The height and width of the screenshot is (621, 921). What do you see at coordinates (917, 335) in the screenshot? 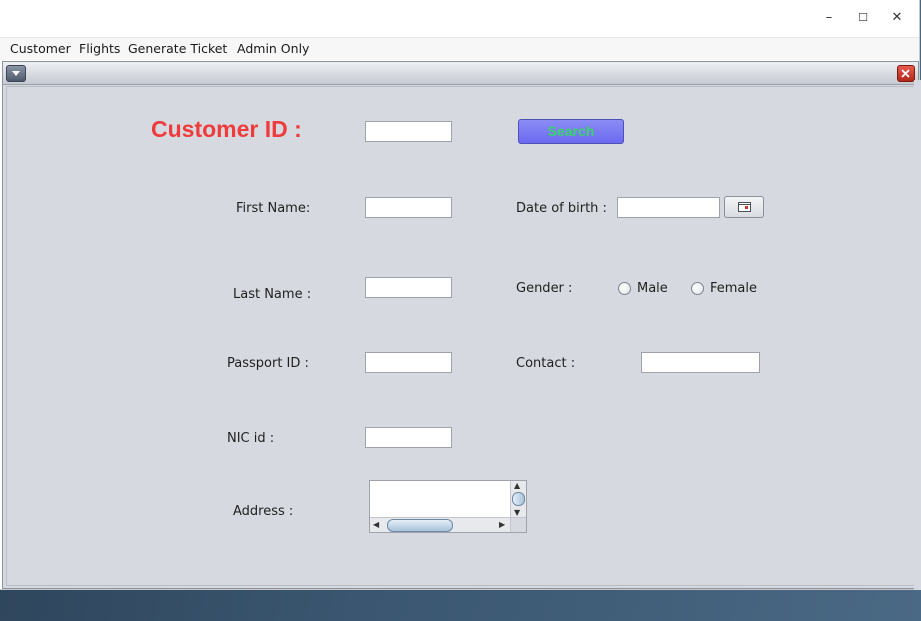
I see `background-window-edge` at bounding box center [917, 335].